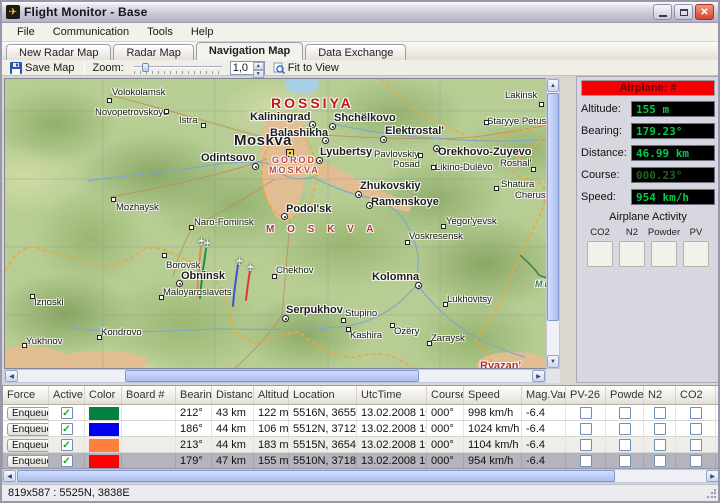 The height and width of the screenshot is (503, 720). I want to click on column-header-co2: CO2, so click(696, 395).